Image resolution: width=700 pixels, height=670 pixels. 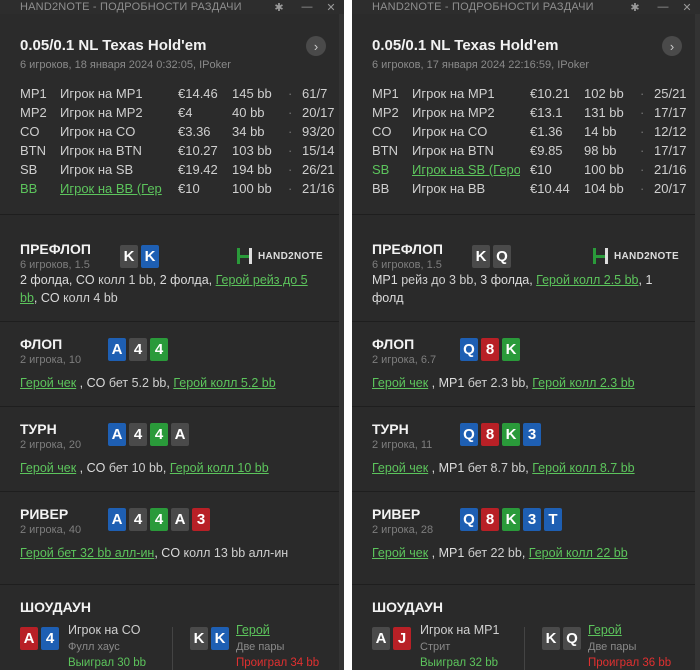 I want to click on showdown-result: Выиграл 32 bb, so click(x=459, y=663).